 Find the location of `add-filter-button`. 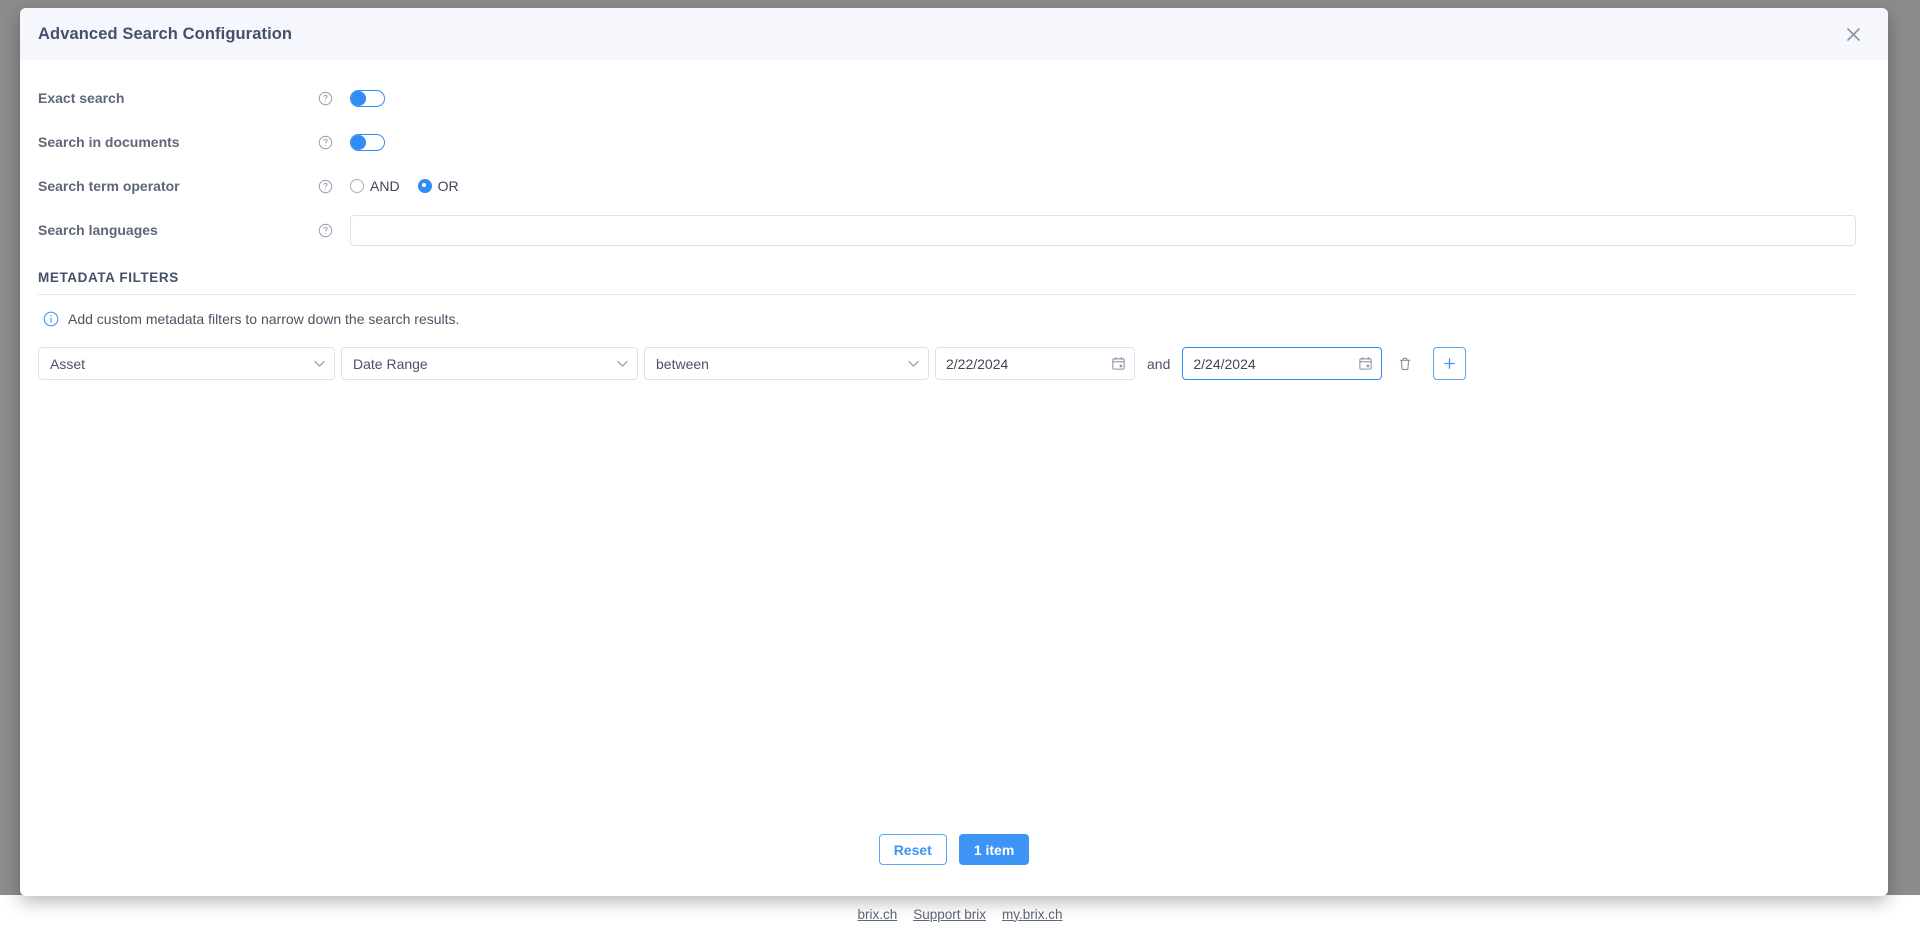

add-filter-button is located at coordinates (1450, 363).